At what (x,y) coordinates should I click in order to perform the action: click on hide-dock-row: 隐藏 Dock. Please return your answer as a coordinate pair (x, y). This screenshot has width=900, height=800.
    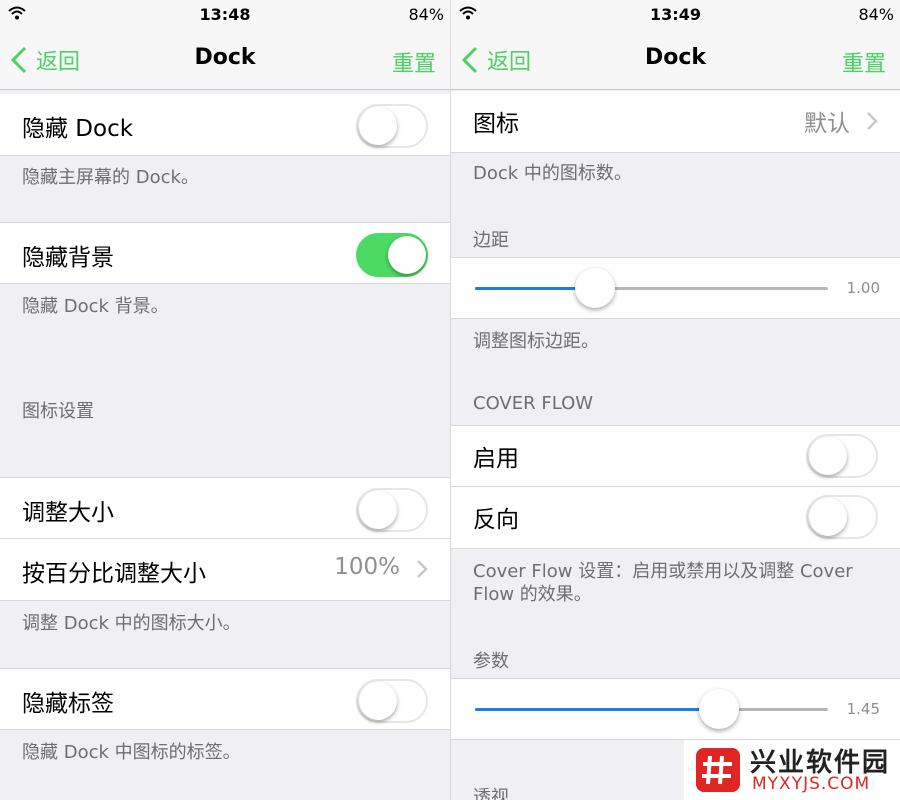
    Looking at the image, I should click on (225, 125).